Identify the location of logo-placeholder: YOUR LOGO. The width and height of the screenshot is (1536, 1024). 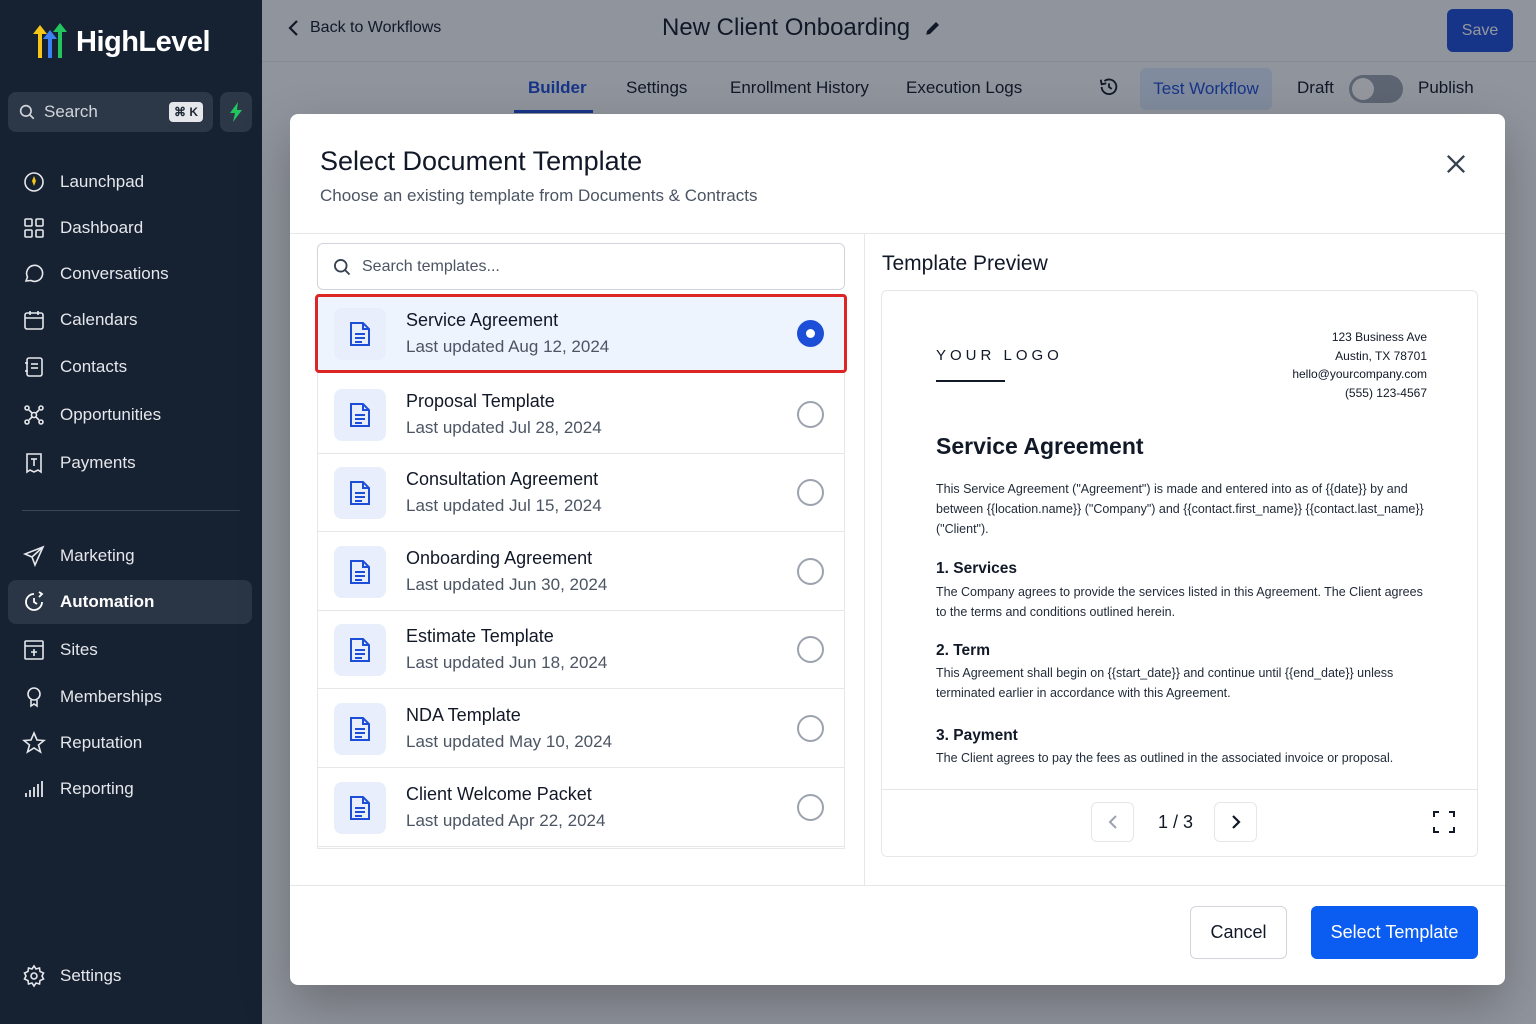
(999, 355).